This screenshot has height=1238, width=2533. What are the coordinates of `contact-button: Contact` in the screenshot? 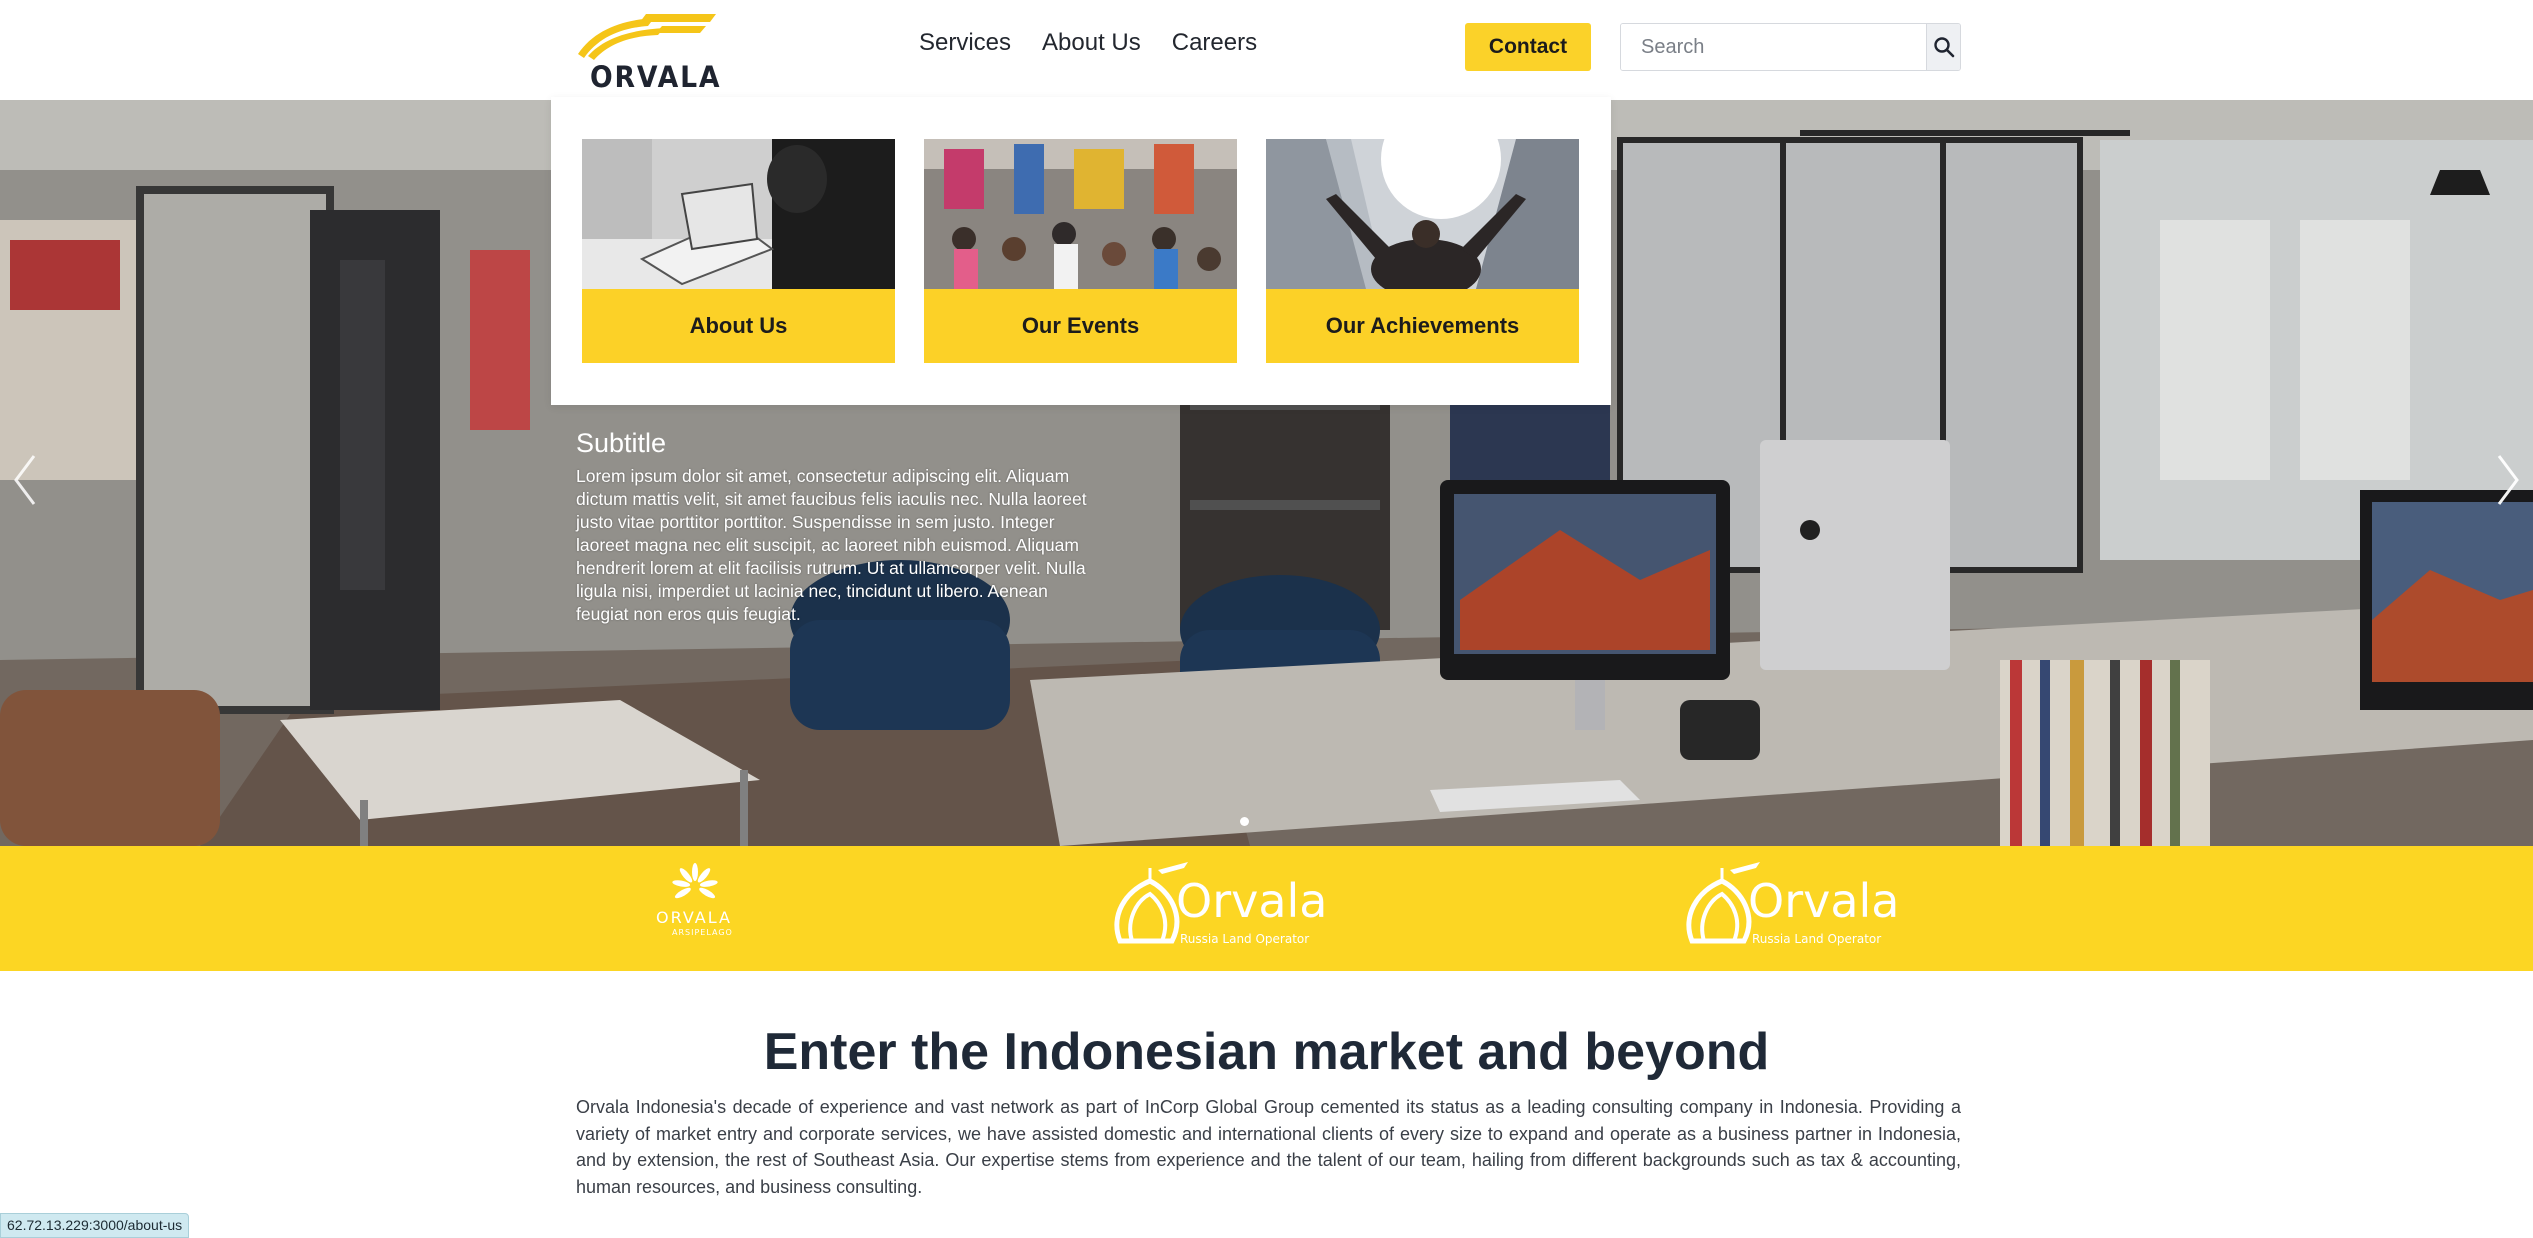 It's located at (1528, 47).